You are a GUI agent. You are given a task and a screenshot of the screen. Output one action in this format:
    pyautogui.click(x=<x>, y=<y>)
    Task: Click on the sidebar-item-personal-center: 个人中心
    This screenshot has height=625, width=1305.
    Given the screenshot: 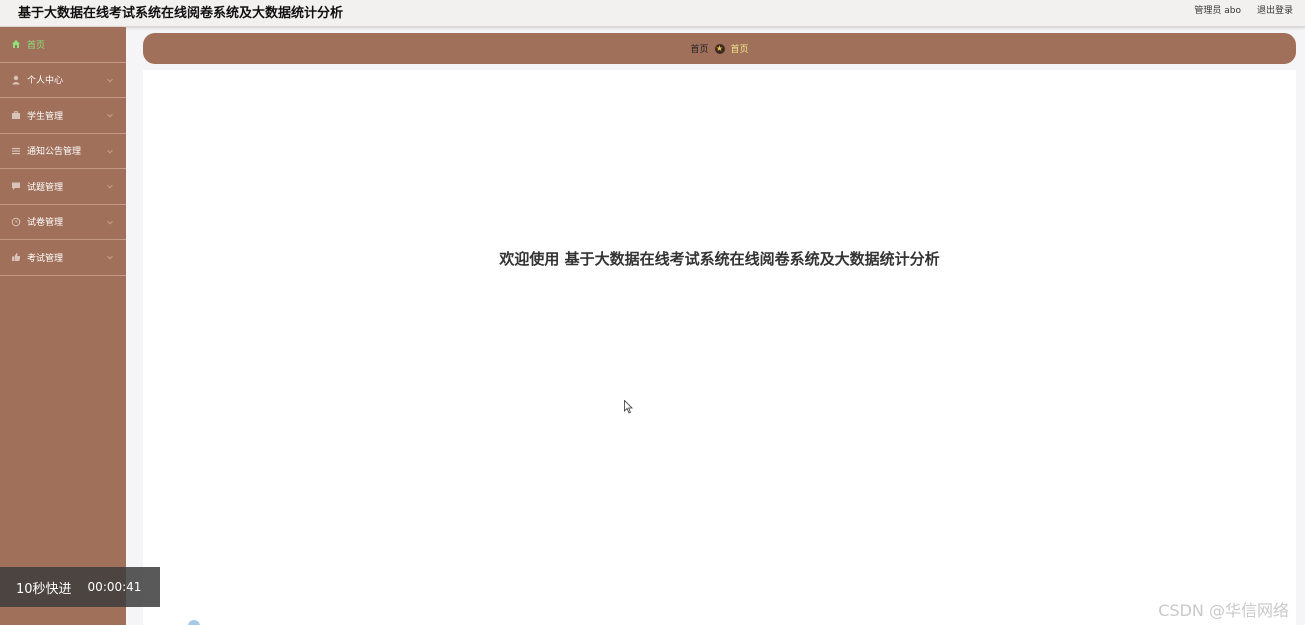 What is the action you would take?
    pyautogui.click(x=63, y=80)
    